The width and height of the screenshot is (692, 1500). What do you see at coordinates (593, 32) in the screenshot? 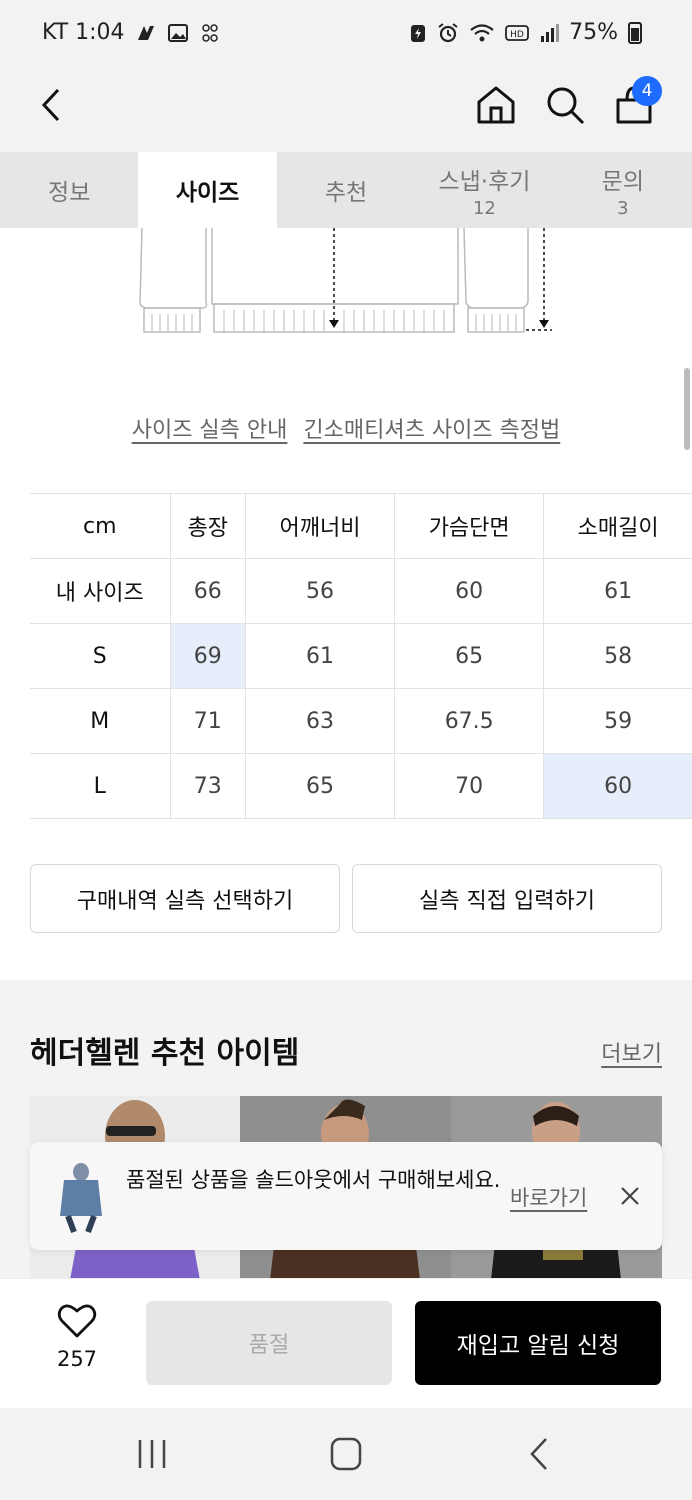
I see `battery-percent: 75%` at bounding box center [593, 32].